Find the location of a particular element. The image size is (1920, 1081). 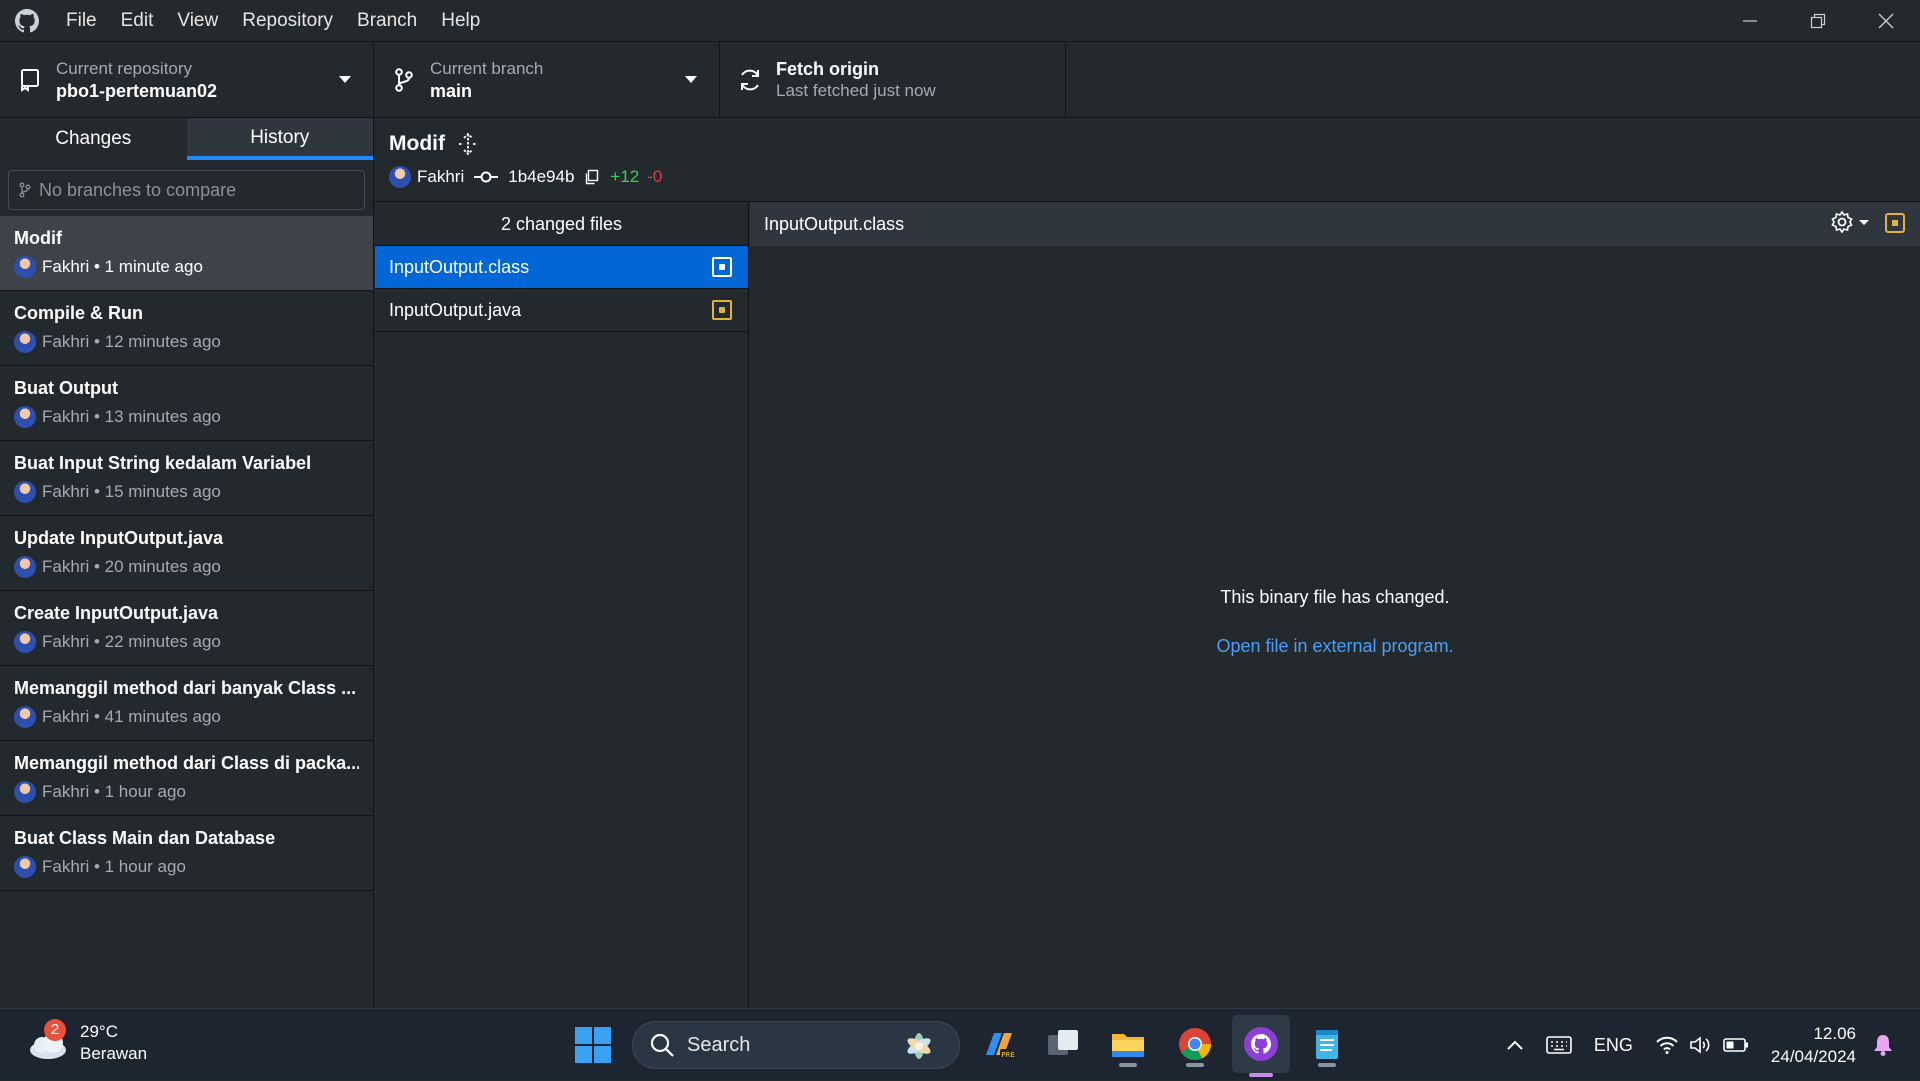

commit-meta: Fakhri • 12 minutes ago is located at coordinates (131, 341).